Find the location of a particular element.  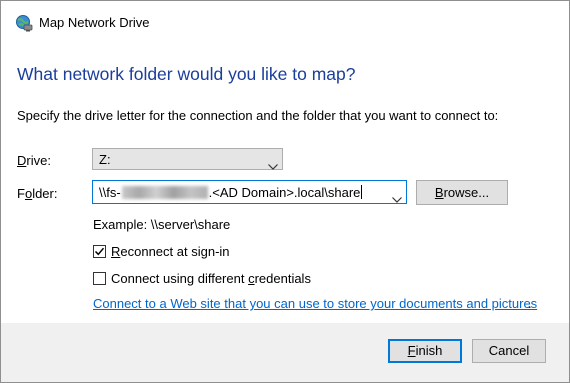

drive-label-mnemonic: D is located at coordinates (22, 160).